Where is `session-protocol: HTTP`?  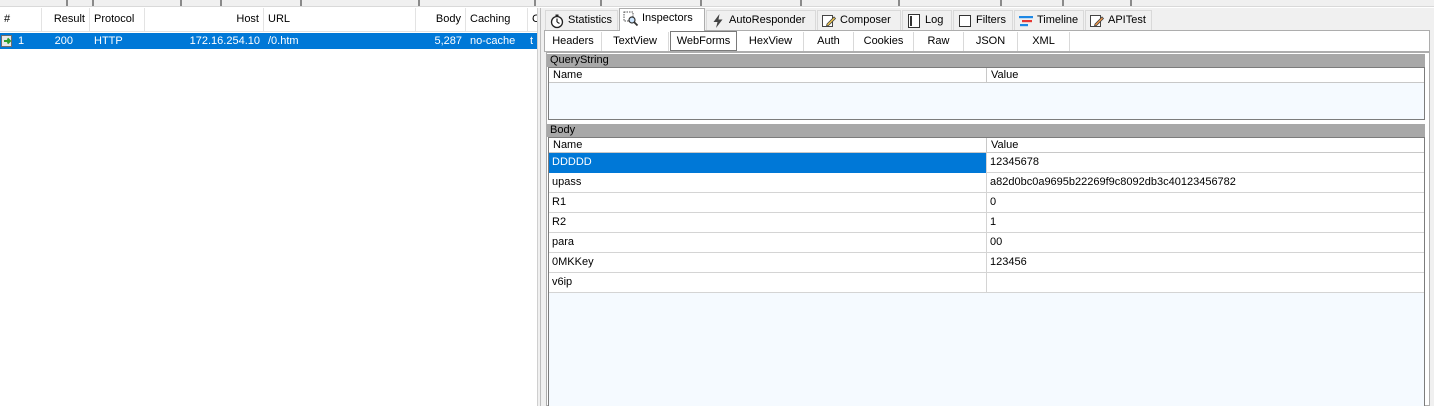
session-protocol: HTTP is located at coordinates (108, 41).